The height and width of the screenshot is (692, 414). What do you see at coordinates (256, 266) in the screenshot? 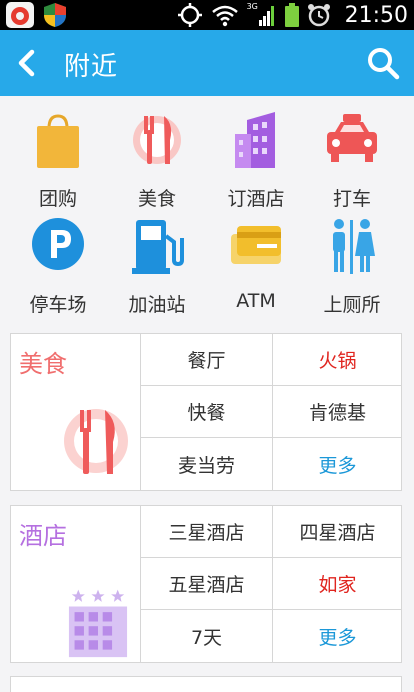
I see `shortcut-atm: ATM` at bounding box center [256, 266].